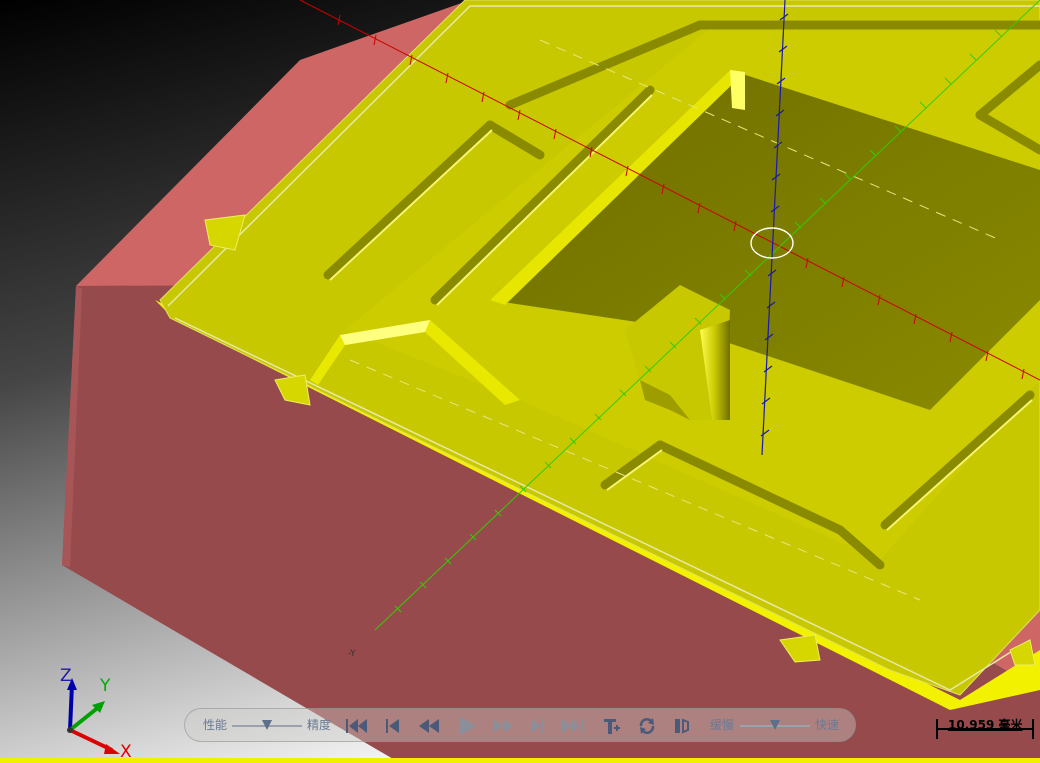 The image size is (1040, 763). I want to click on rewind-button, so click(429, 726).